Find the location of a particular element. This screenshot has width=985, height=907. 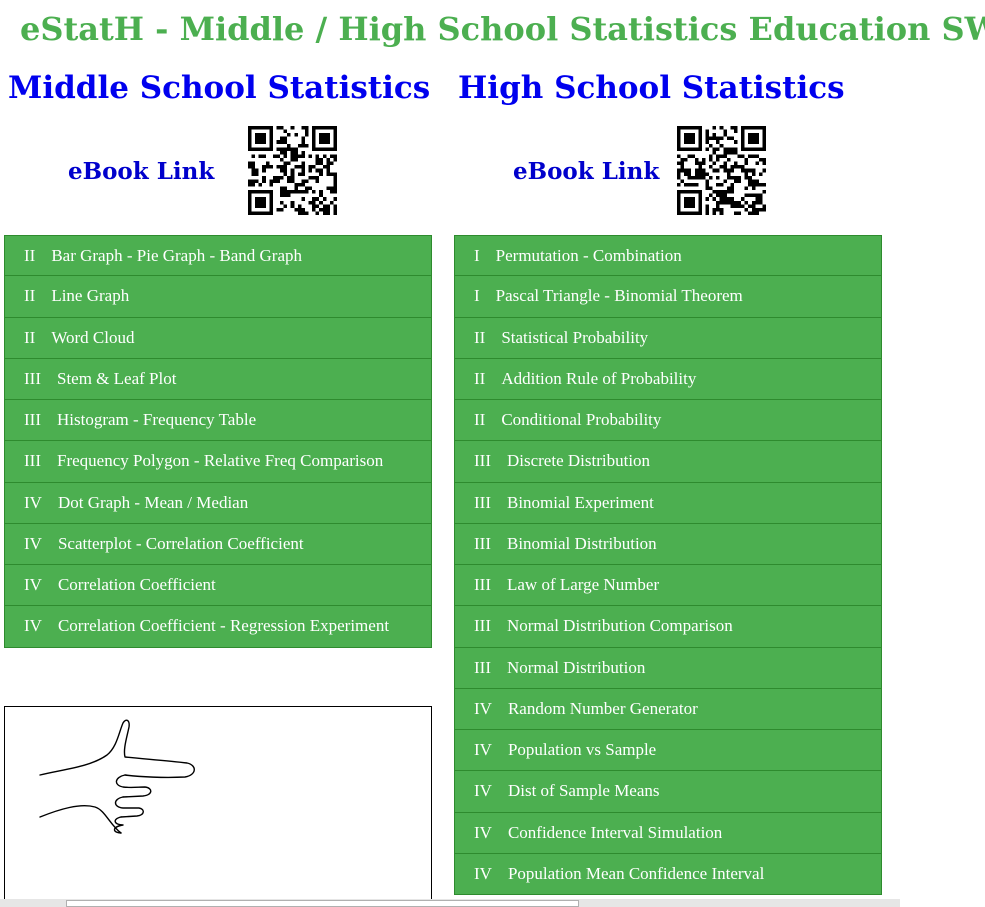

menu-item-label: Law of Large Number is located at coordinates (583, 585).